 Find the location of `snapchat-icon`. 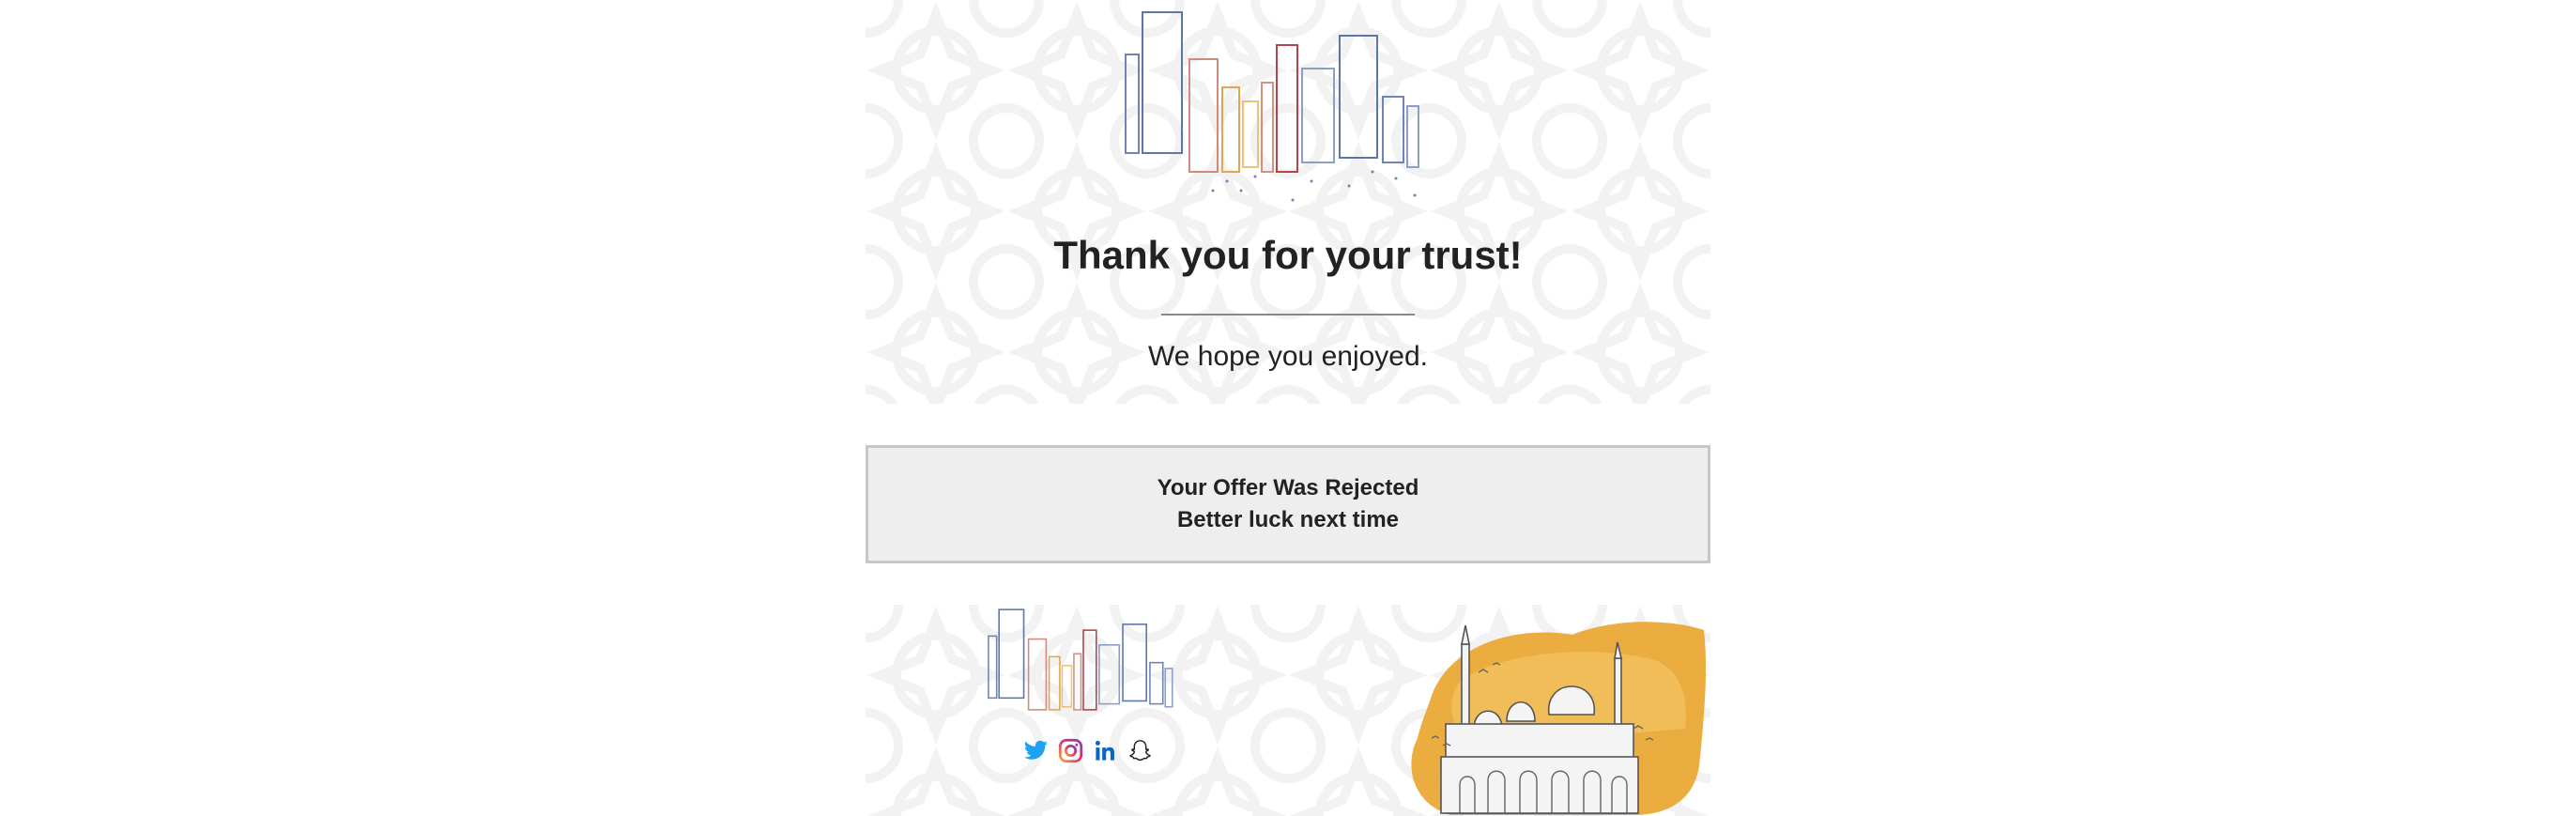

snapchat-icon is located at coordinates (1140, 750).